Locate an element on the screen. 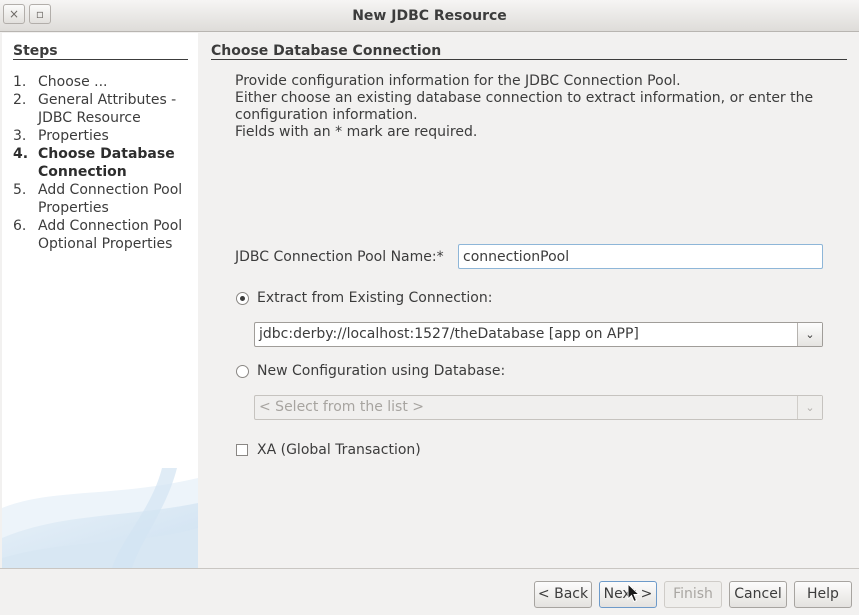 The height and width of the screenshot is (615, 859). step-number: 2. is located at coordinates (20, 100).